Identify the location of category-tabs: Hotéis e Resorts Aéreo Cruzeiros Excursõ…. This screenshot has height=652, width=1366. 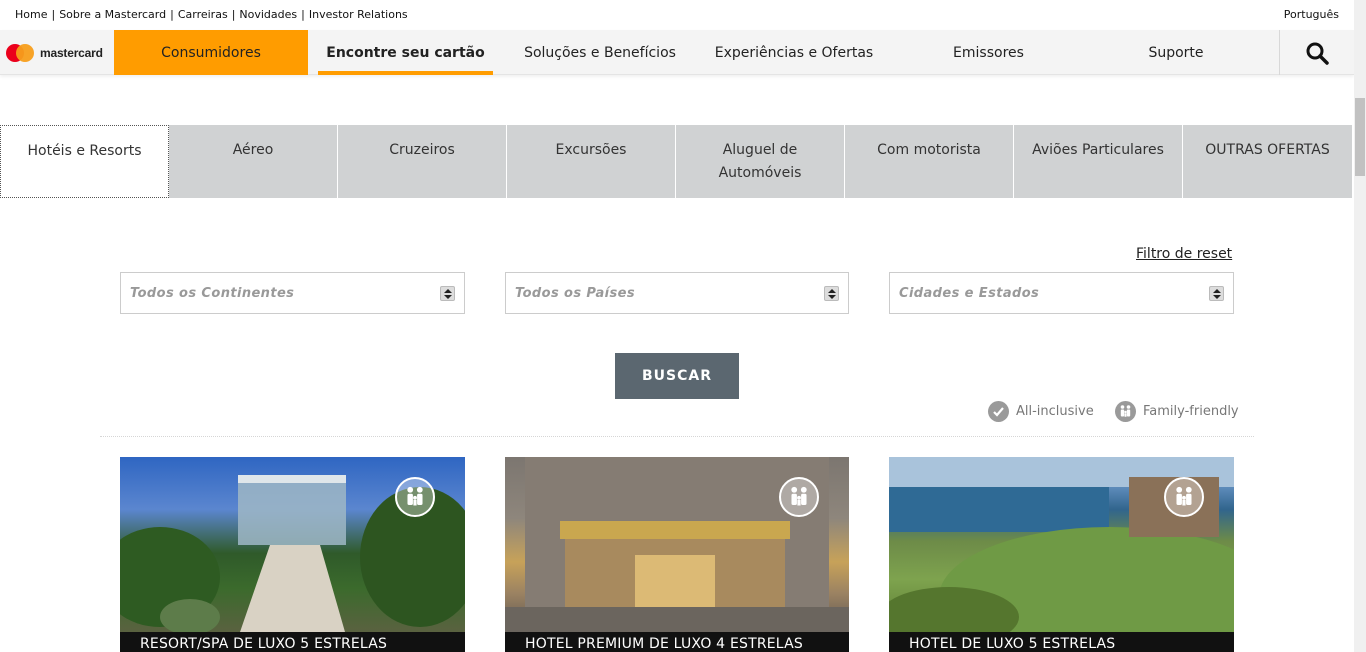
(677, 161).